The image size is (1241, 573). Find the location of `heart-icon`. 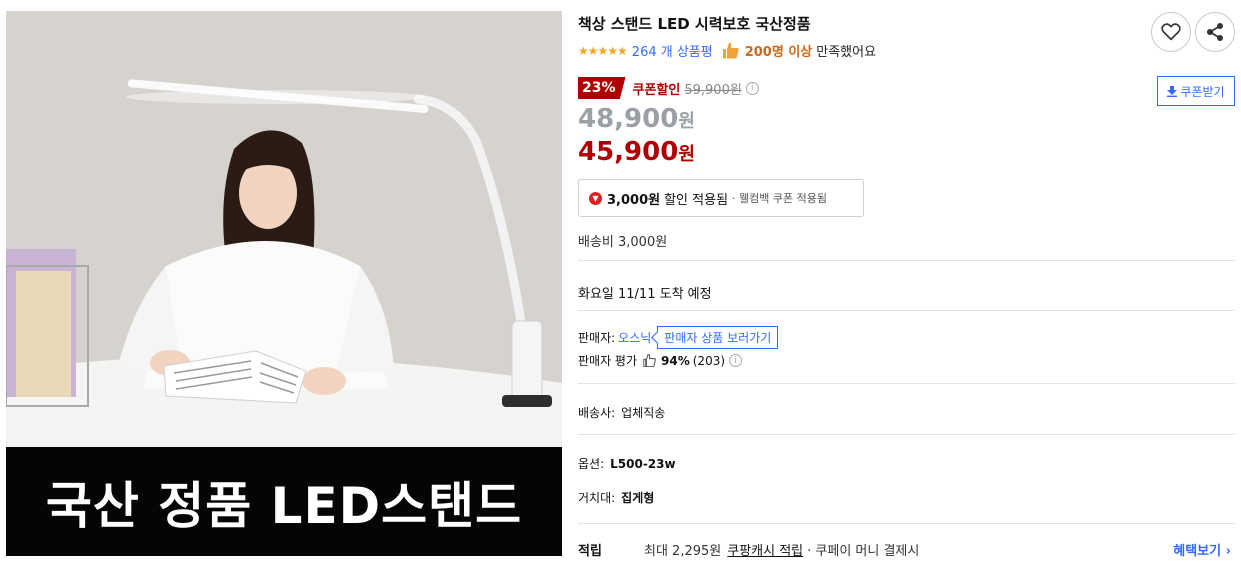

heart-icon is located at coordinates (1171, 32).